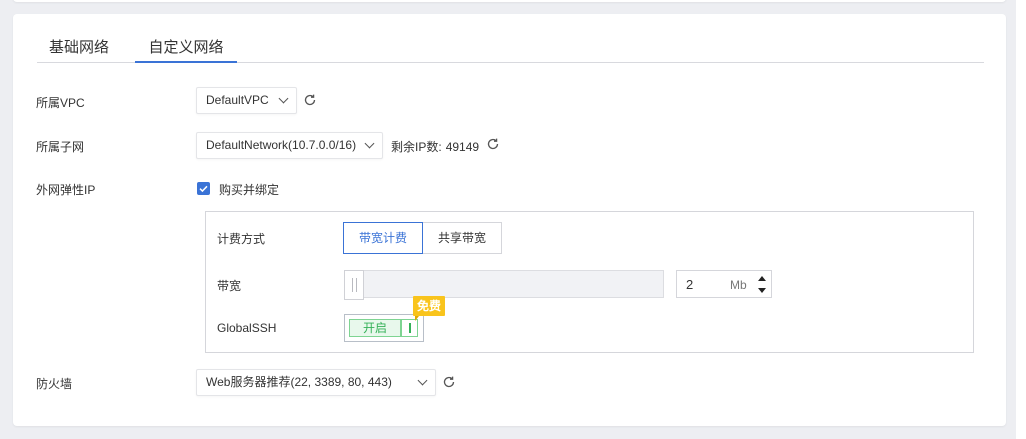 The image size is (1026, 439). I want to click on subnet-label: 所属子网, so click(60, 147).